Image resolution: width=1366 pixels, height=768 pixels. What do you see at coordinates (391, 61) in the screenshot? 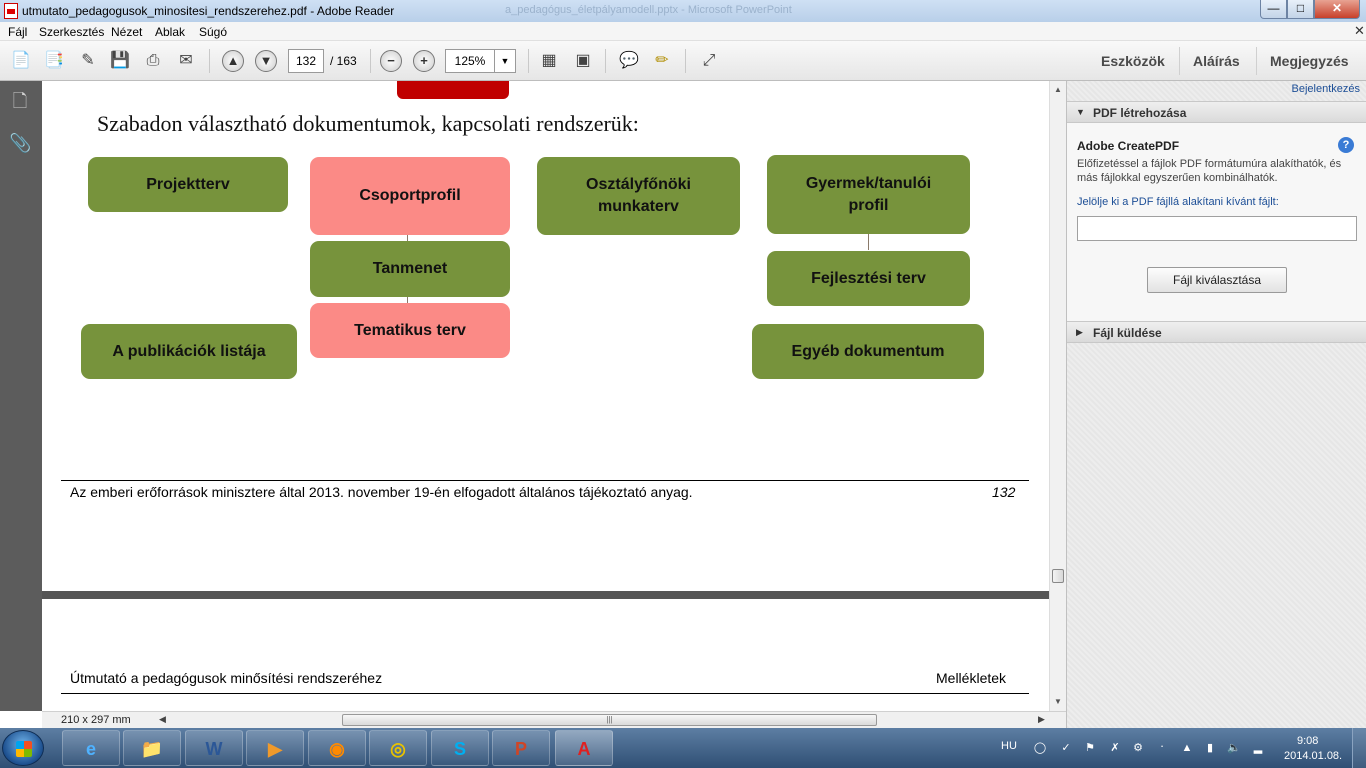
I see `zoom-out-button: −` at bounding box center [391, 61].